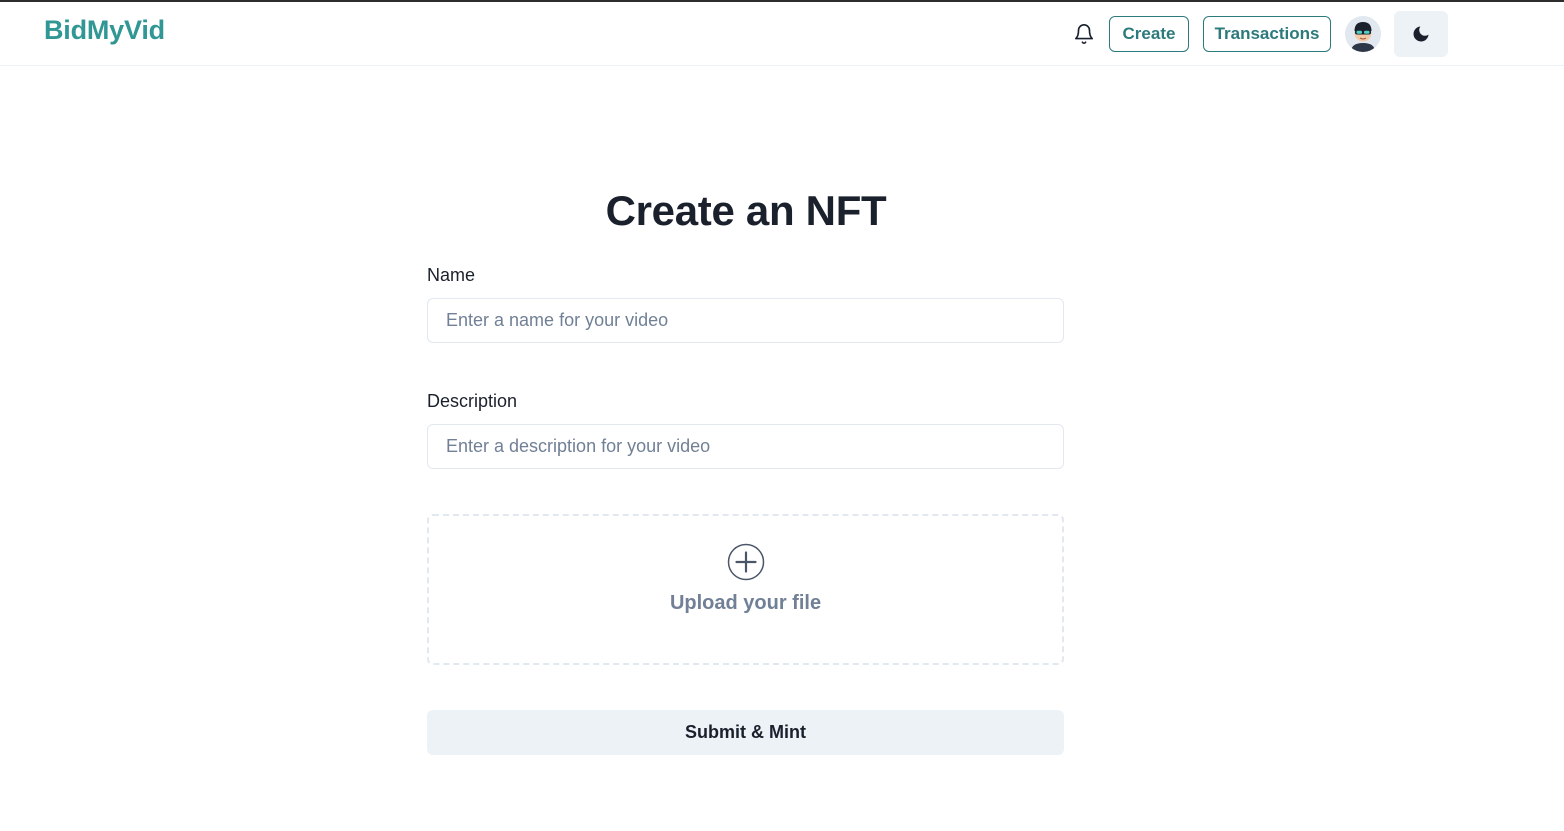 This screenshot has height=831, width=1564. Describe the element at coordinates (746, 562) in the screenshot. I see `plus-circle-icon` at that location.